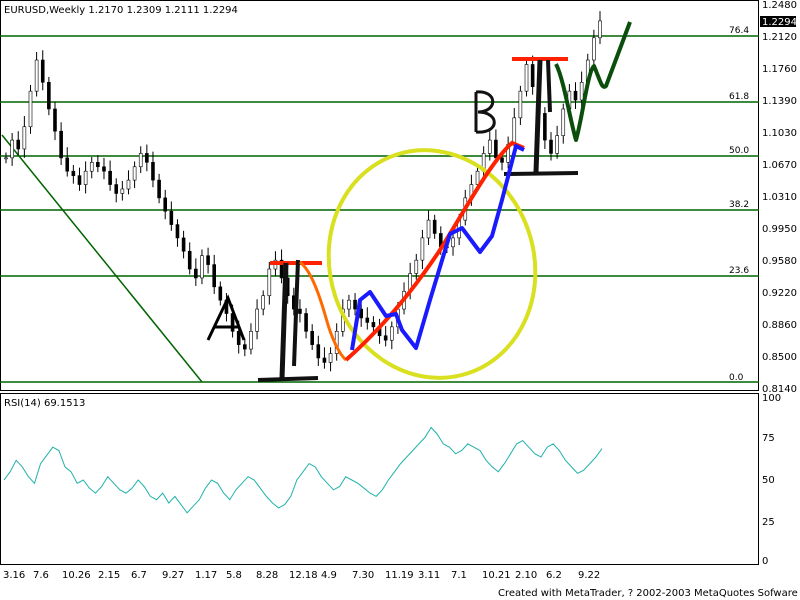  Describe the element at coordinates (496, 575) in the screenshot. I see `time-label: 10.21` at that location.